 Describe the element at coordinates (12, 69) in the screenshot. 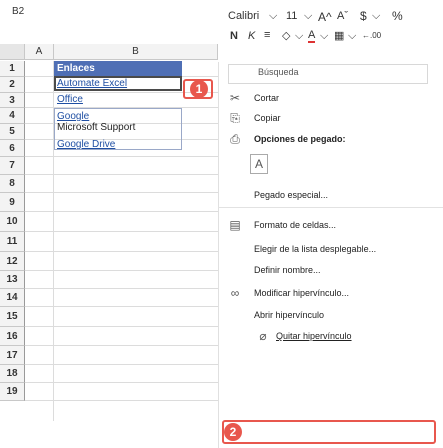

I see `row-header: 1` at that location.